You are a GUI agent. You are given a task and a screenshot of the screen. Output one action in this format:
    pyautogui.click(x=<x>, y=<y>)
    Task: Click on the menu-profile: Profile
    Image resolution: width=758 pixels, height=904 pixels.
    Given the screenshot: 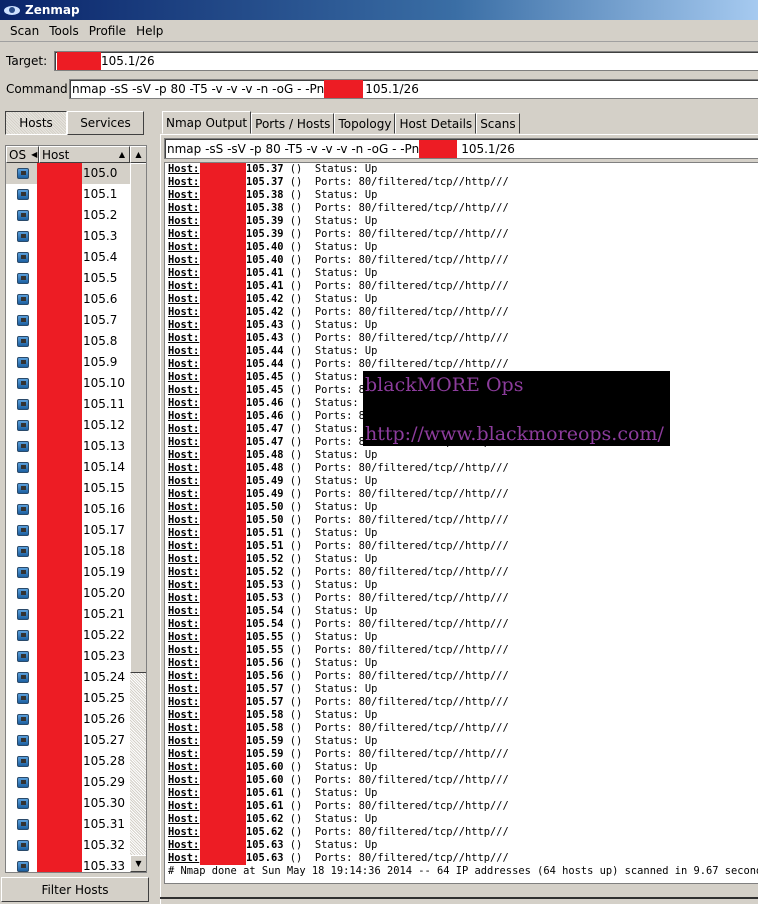 What is the action you would take?
    pyautogui.click(x=107, y=31)
    